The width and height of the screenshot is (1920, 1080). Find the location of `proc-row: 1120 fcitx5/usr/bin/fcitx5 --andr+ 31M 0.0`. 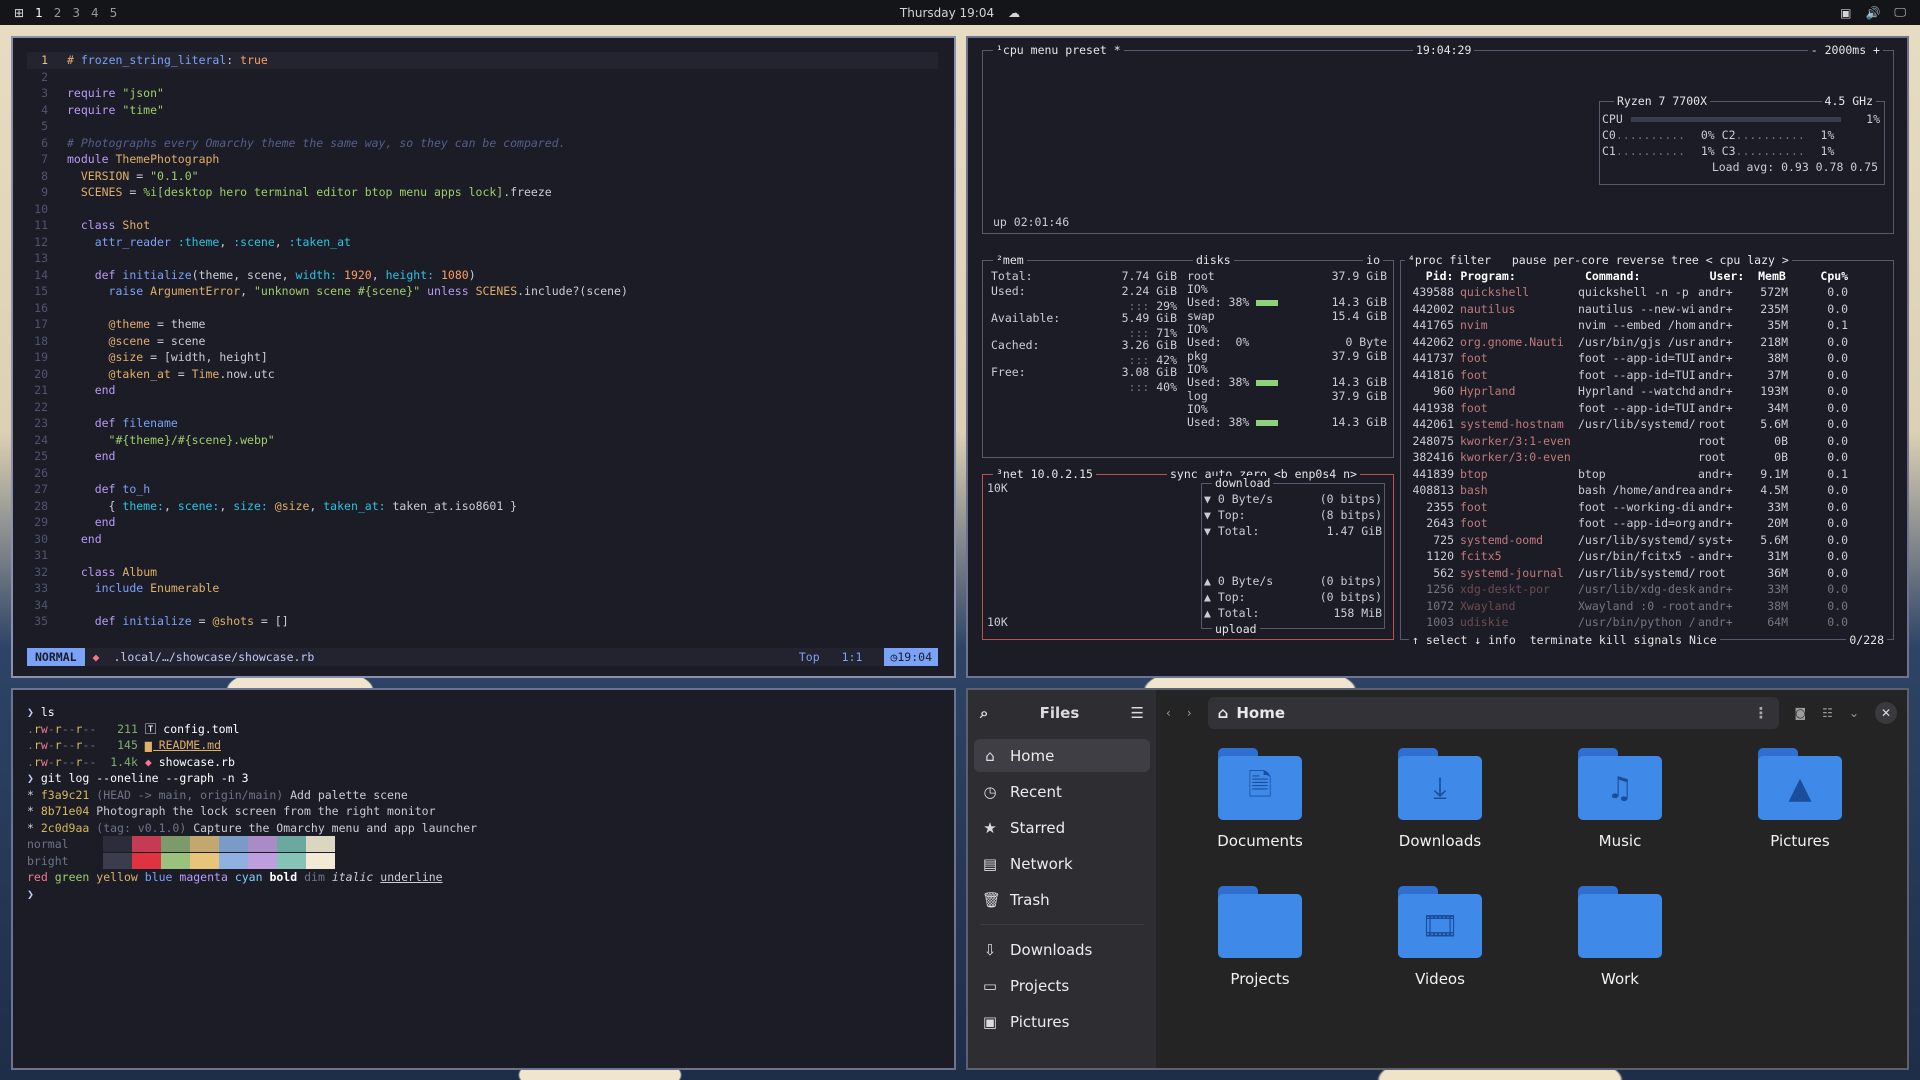

proc-row: 1120 fcitx5/usr/bin/fcitx5 --andr+ 31M 0.0 is located at coordinates (1647, 556).